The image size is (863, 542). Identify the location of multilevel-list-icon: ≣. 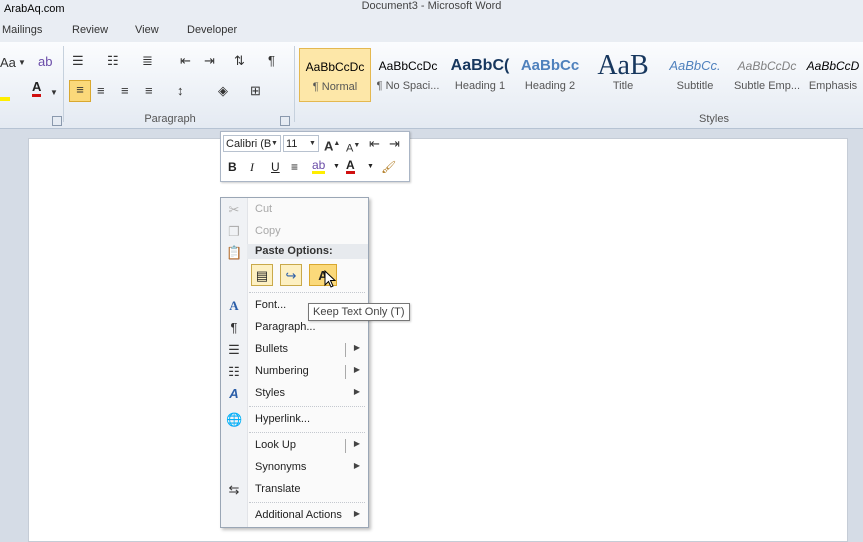
(147, 61).